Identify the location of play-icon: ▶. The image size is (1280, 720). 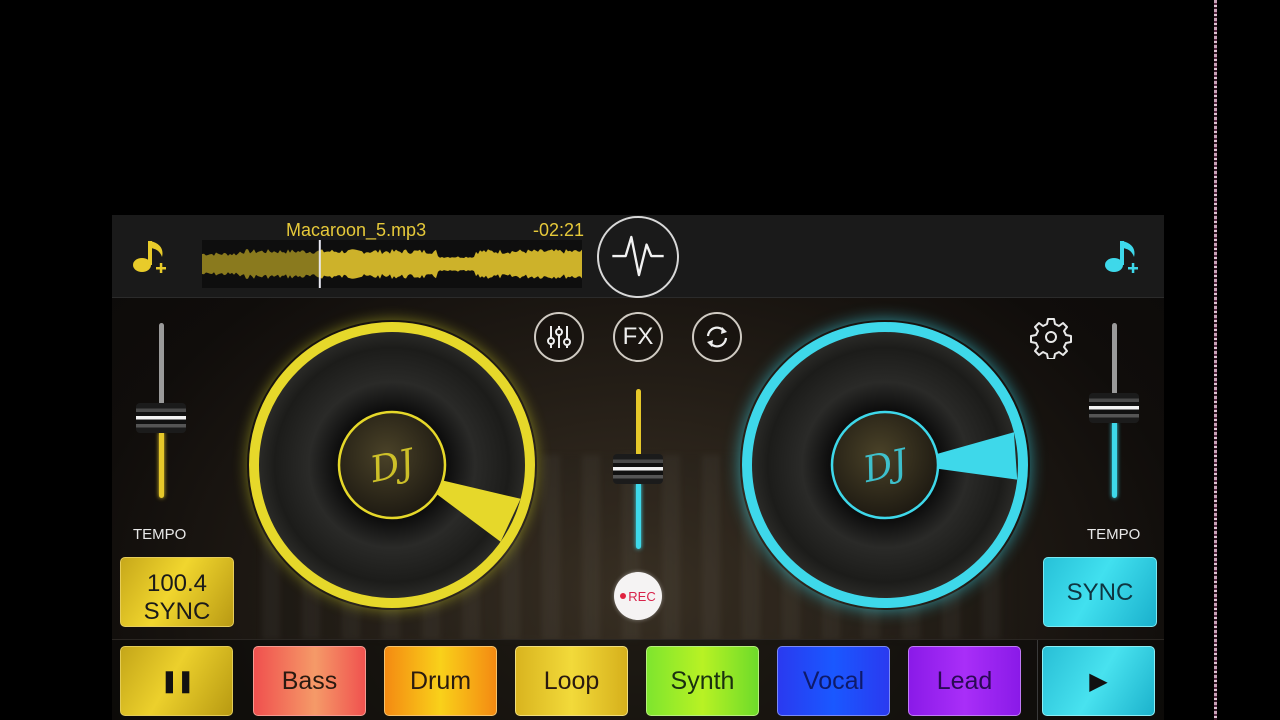
(1098, 681).